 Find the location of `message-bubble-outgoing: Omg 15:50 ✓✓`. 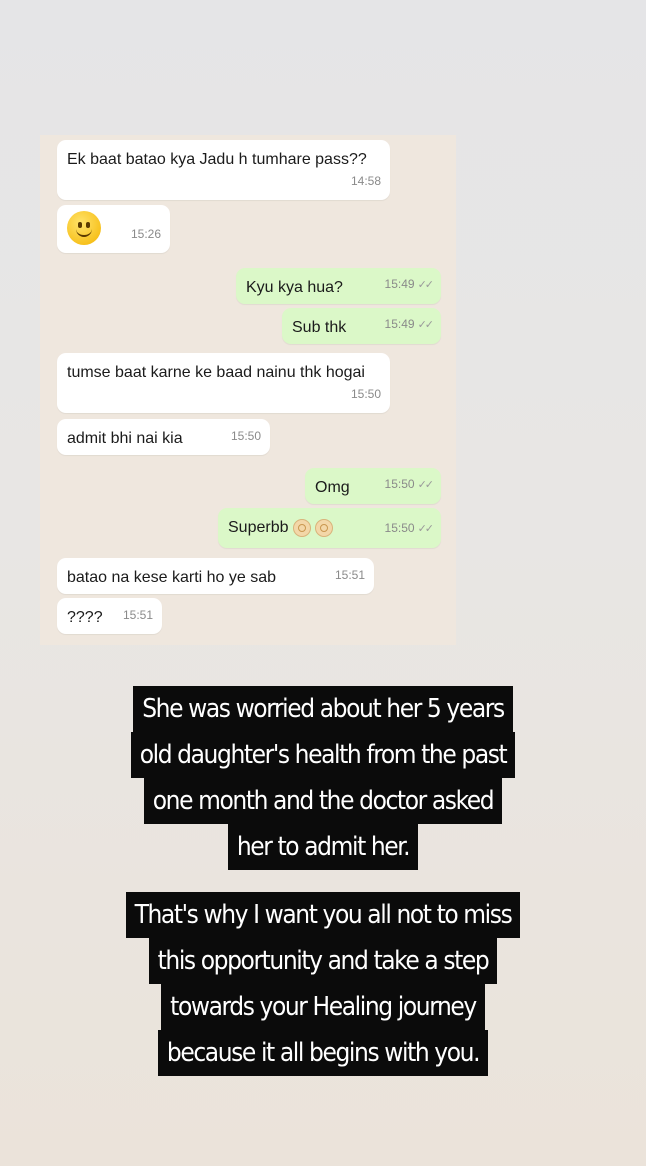

message-bubble-outgoing: Omg 15:50 ✓✓ is located at coordinates (373, 486).